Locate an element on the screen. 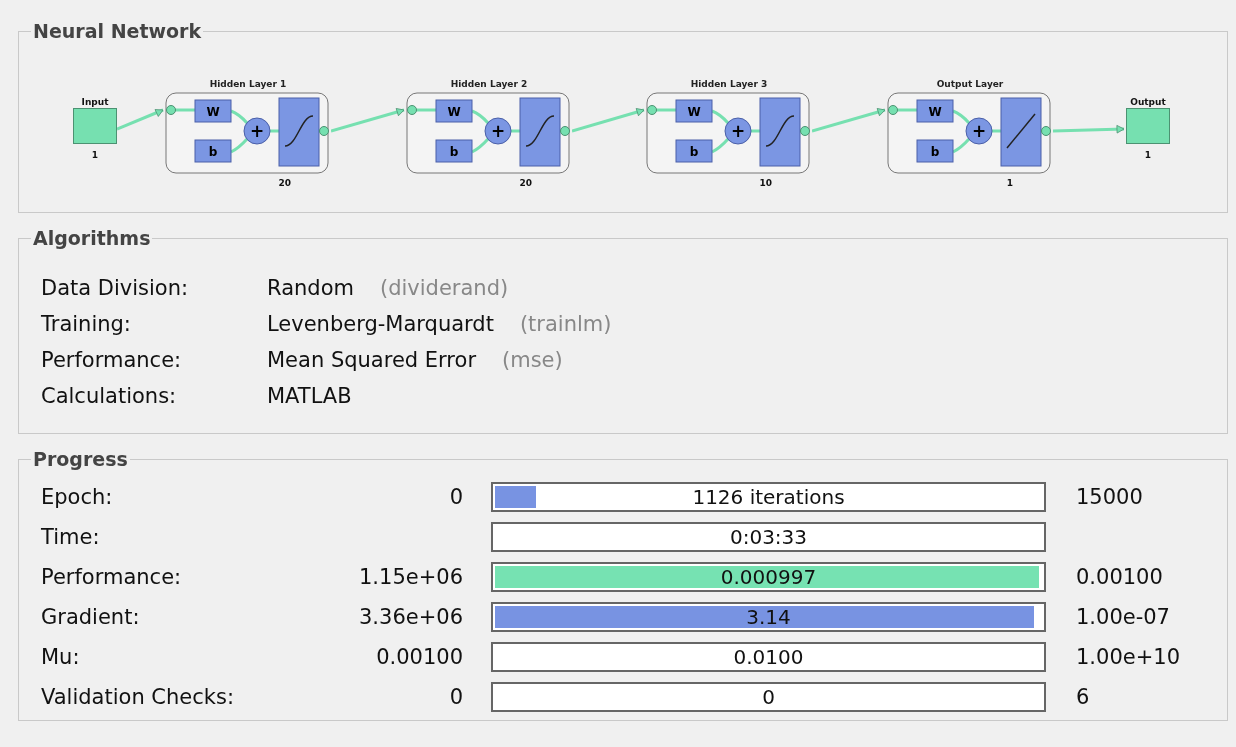  layer-title: Output Layer is located at coordinates (970, 84).